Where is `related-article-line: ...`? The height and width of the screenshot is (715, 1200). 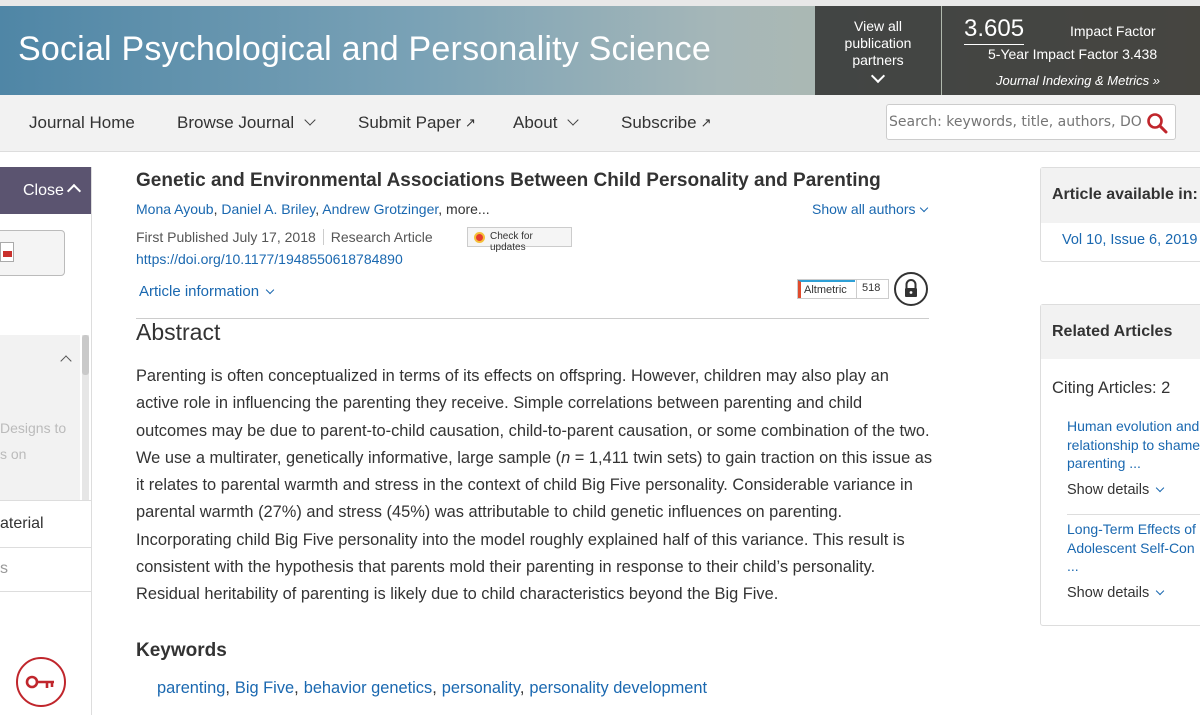 related-article-line: ... is located at coordinates (1073, 566).